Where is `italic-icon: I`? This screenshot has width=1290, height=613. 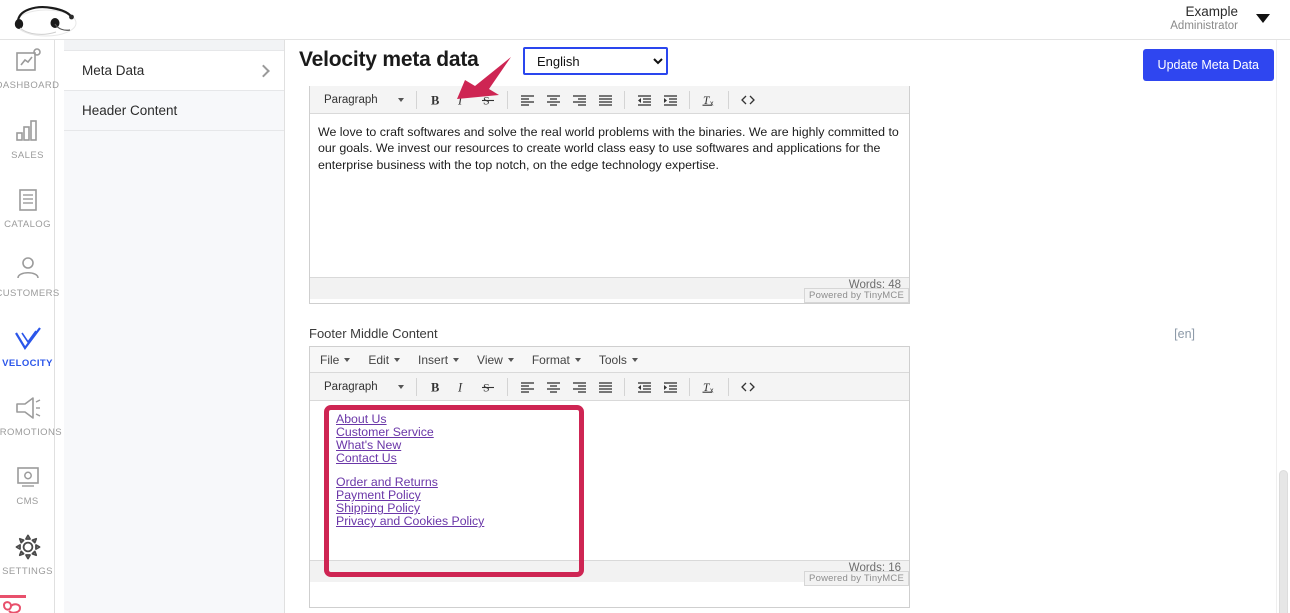
italic-icon: I is located at coordinates (462, 387).